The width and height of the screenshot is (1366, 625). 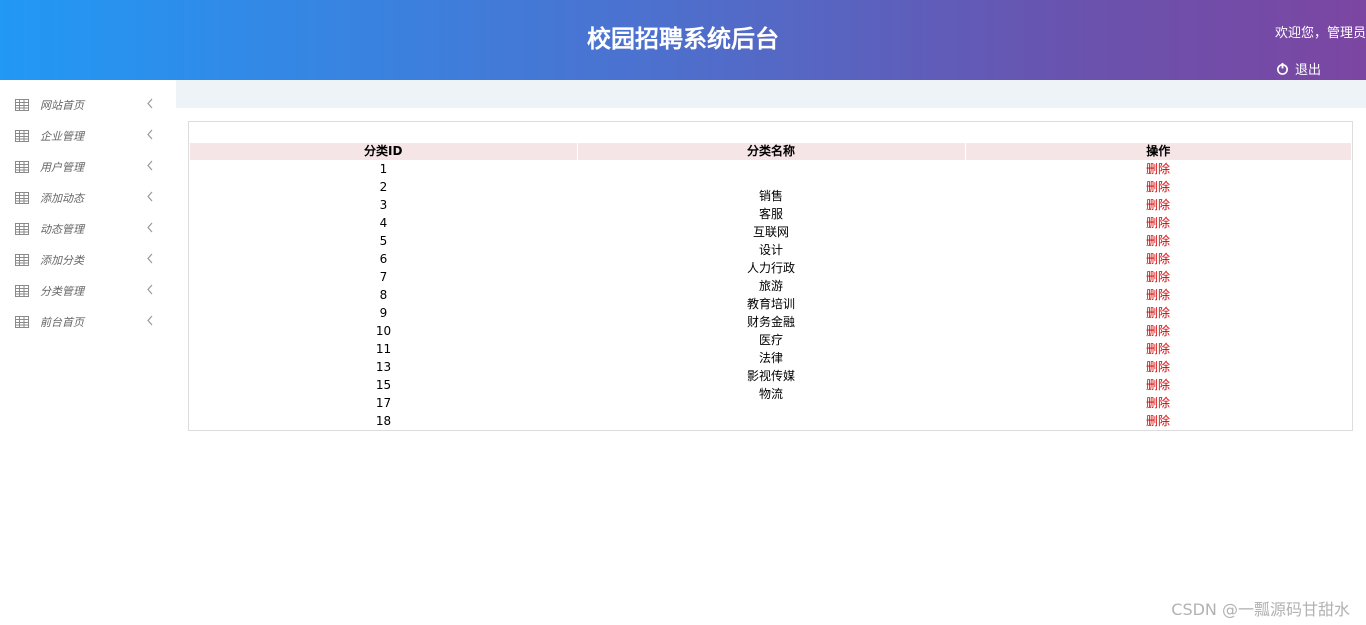 What do you see at coordinates (770, 394) in the screenshot?
I see `cell-name: 物流` at bounding box center [770, 394].